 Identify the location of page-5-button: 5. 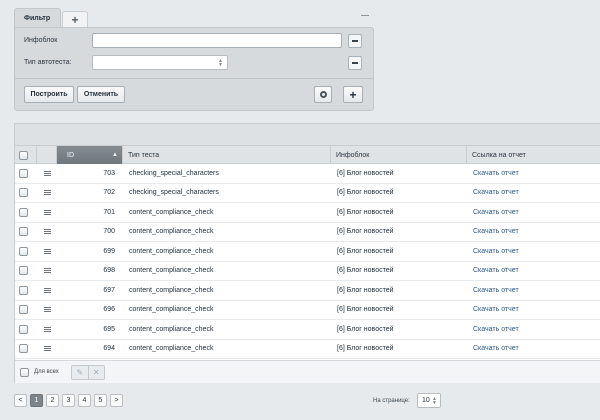
(100, 400).